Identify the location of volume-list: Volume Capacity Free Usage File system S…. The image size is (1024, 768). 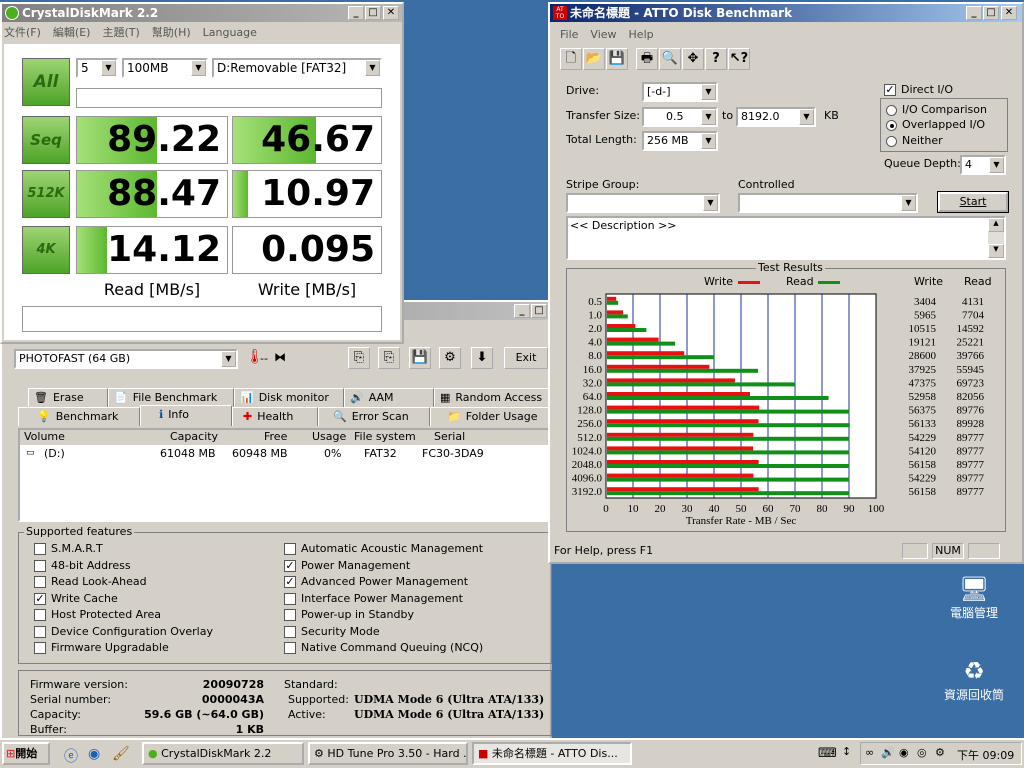
(285, 475).